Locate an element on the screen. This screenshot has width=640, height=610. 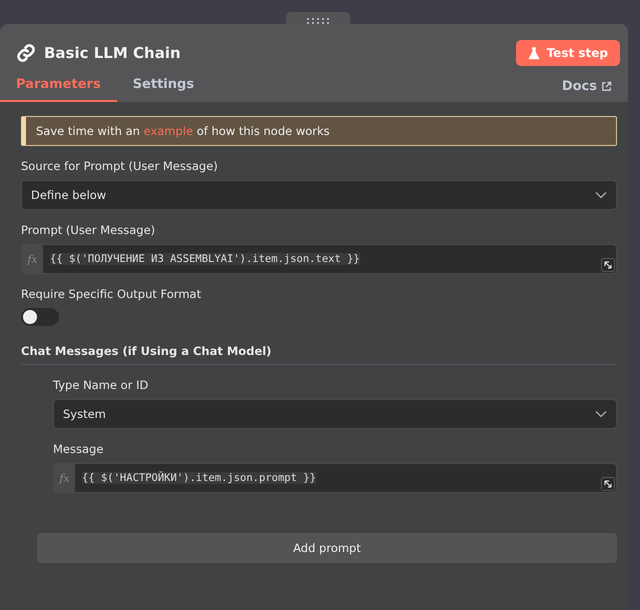
add-prompt-button: Add prompt is located at coordinates (327, 548).